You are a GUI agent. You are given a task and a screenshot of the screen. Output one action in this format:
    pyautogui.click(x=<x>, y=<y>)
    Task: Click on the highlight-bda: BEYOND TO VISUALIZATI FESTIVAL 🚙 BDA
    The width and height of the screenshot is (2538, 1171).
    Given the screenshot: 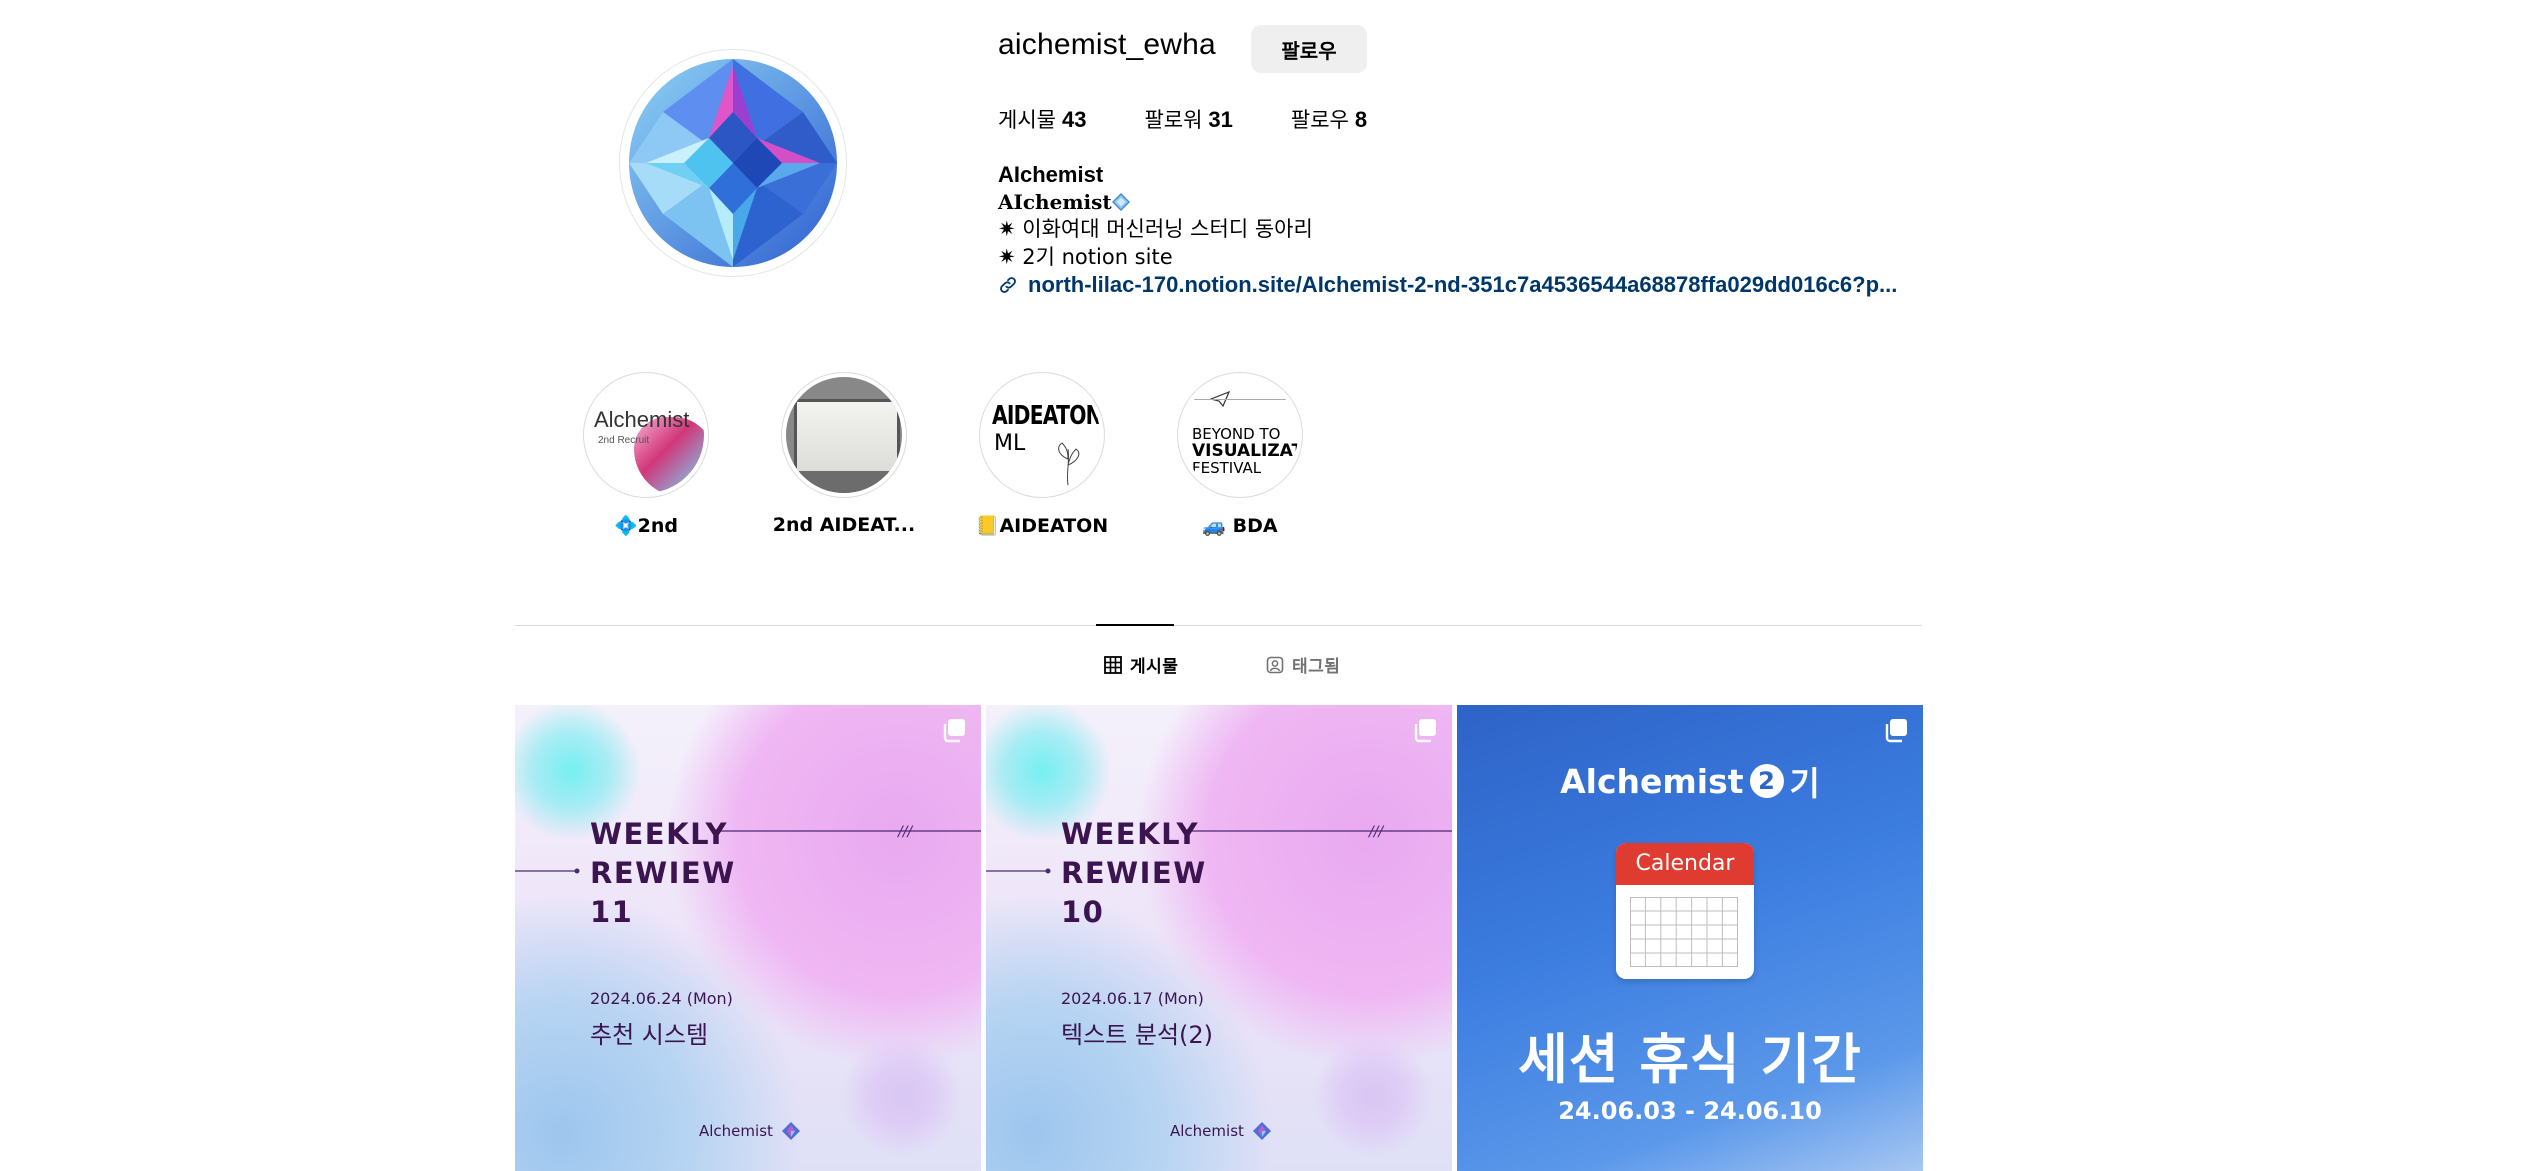 What is the action you would take?
    pyautogui.click(x=1240, y=454)
    